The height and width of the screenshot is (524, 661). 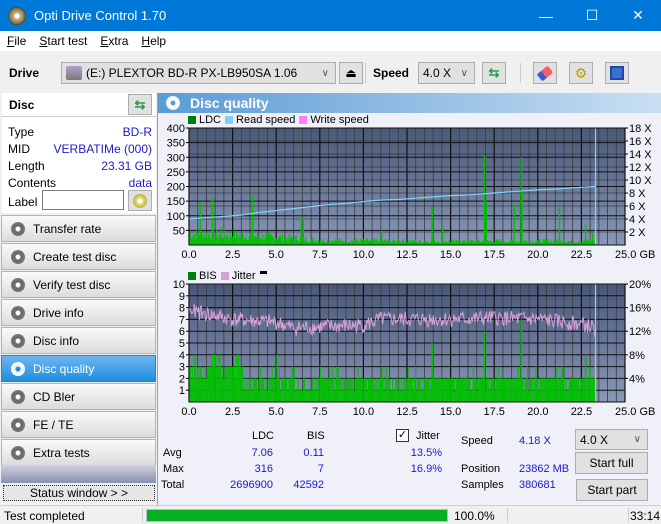 I want to click on speed-select: 4.0 X ∨, so click(x=446, y=73).